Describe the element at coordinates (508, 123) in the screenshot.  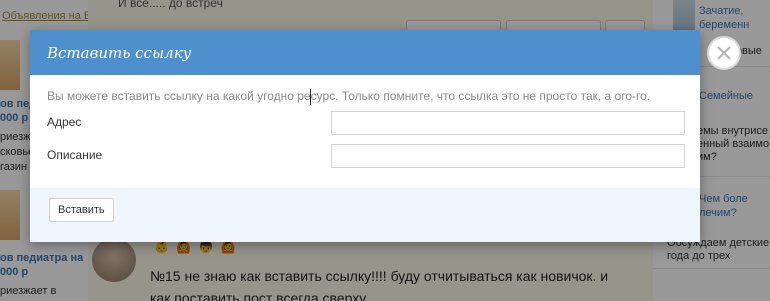
I see `address-input` at that location.